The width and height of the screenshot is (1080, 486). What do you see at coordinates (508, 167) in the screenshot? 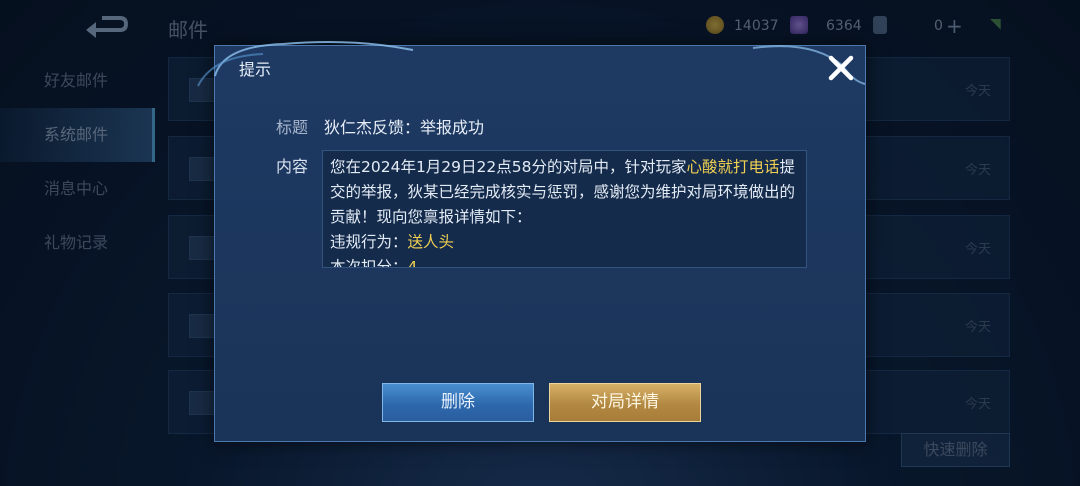
I see `content-intro: 您在2024年1月29日22点58分的对局中，针对玩家` at bounding box center [508, 167].